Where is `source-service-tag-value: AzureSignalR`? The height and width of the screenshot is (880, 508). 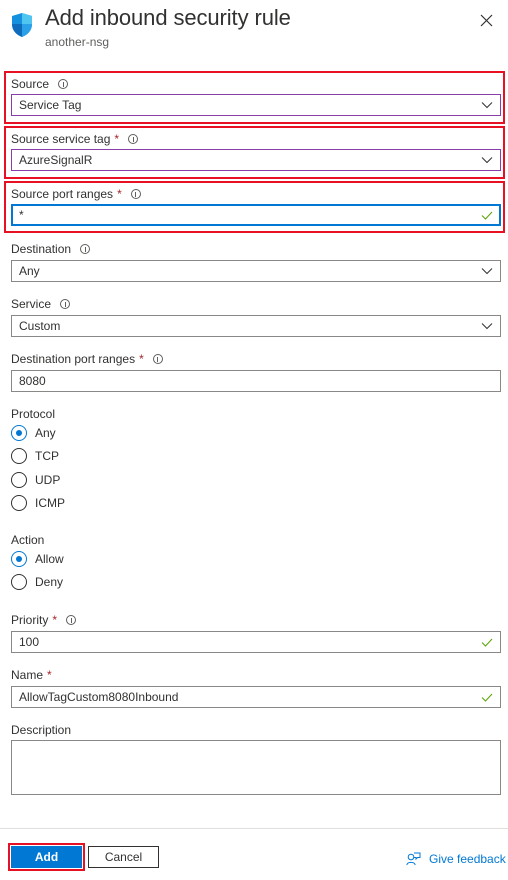 source-service-tag-value: AzureSignalR is located at coordinates (56, 160).